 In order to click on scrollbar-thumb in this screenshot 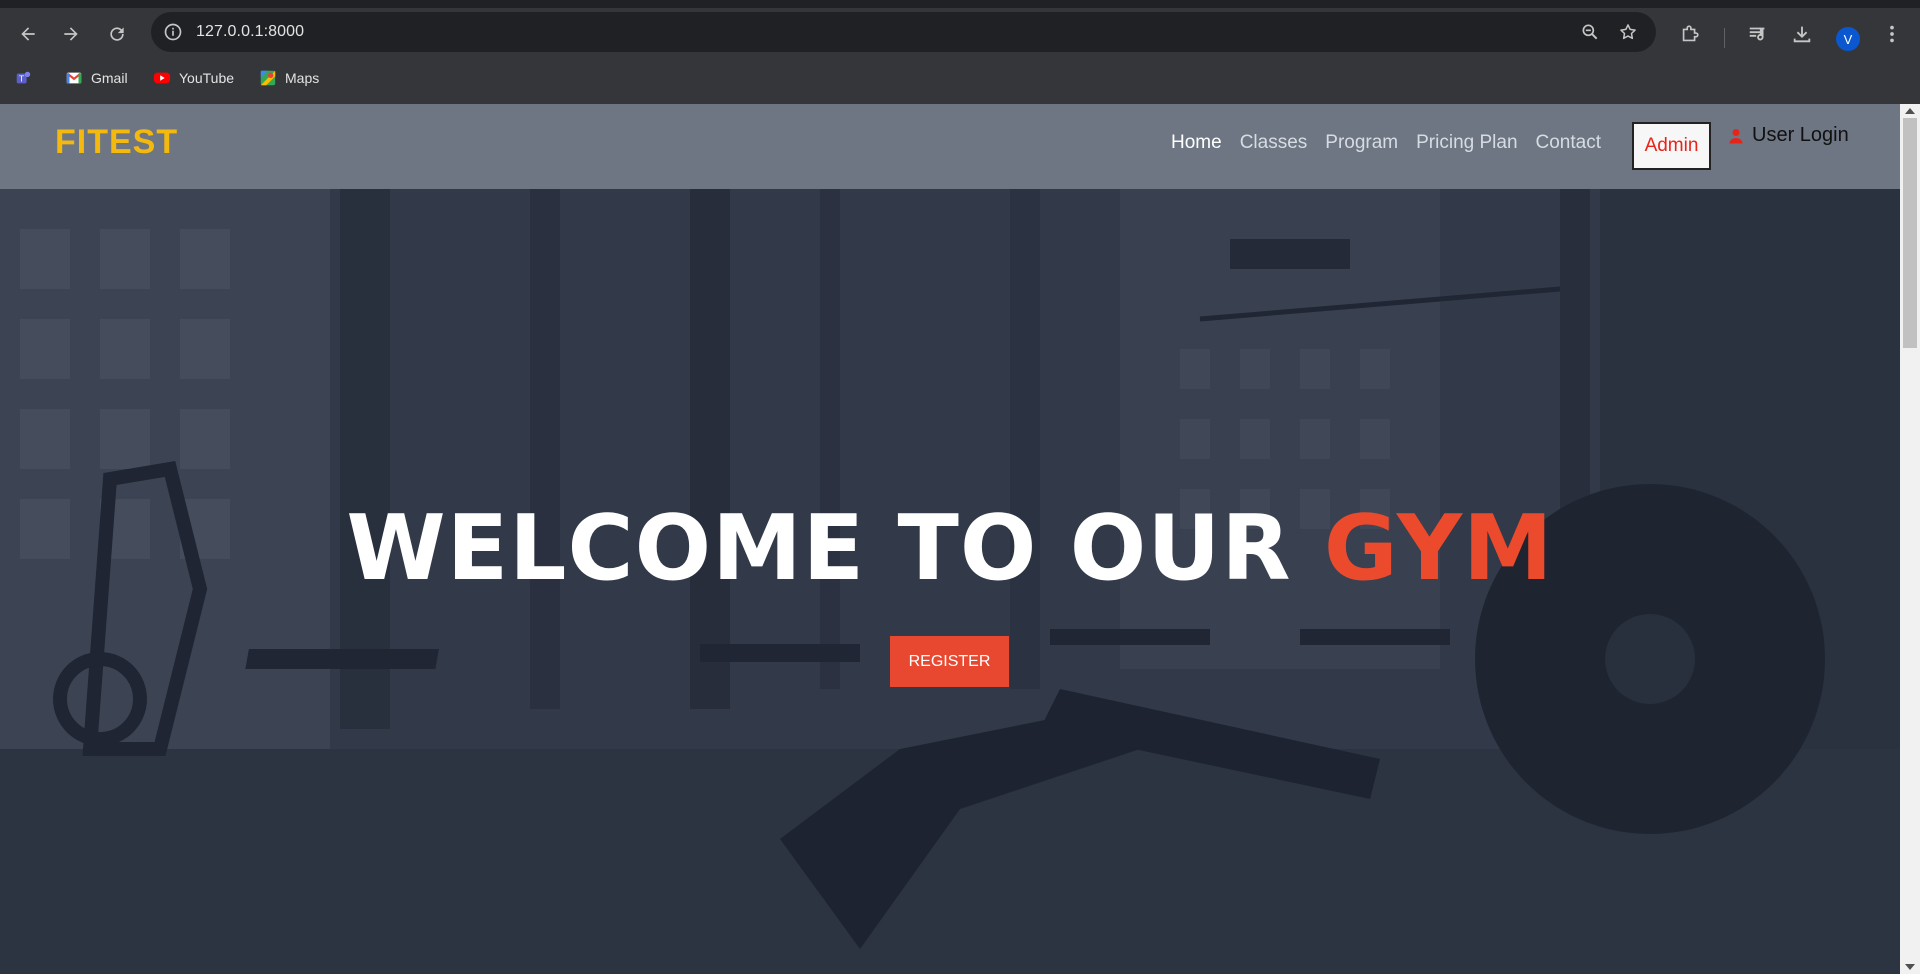, I will do `click(1910, 233)`.